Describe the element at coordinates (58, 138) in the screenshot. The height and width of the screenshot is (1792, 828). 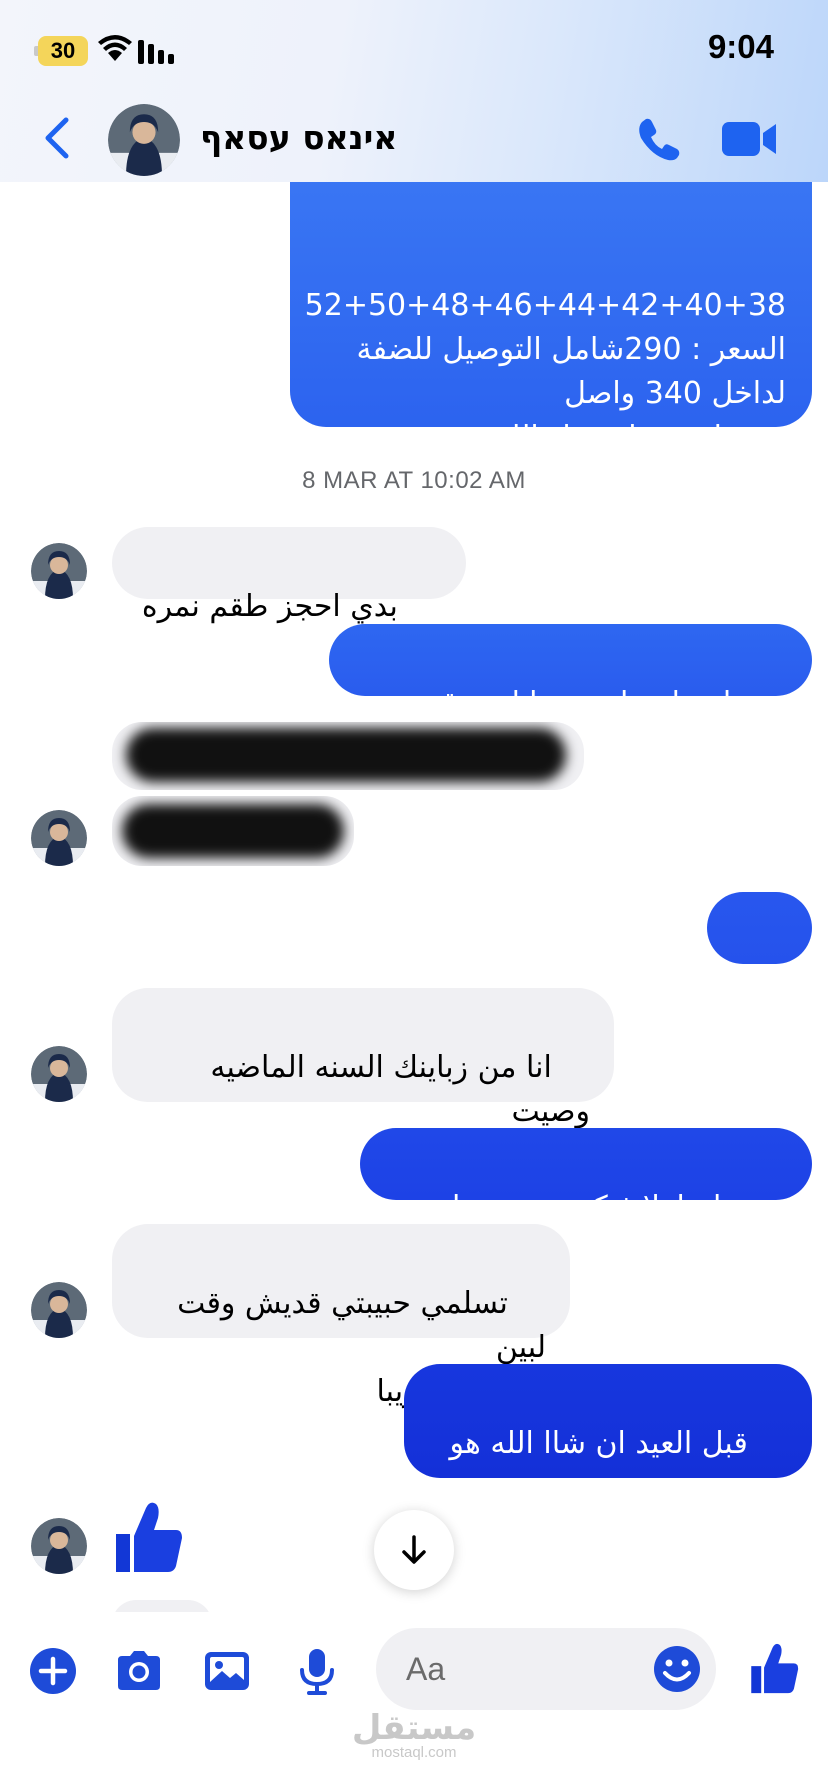
I see `back-chevron-icon` at that location.